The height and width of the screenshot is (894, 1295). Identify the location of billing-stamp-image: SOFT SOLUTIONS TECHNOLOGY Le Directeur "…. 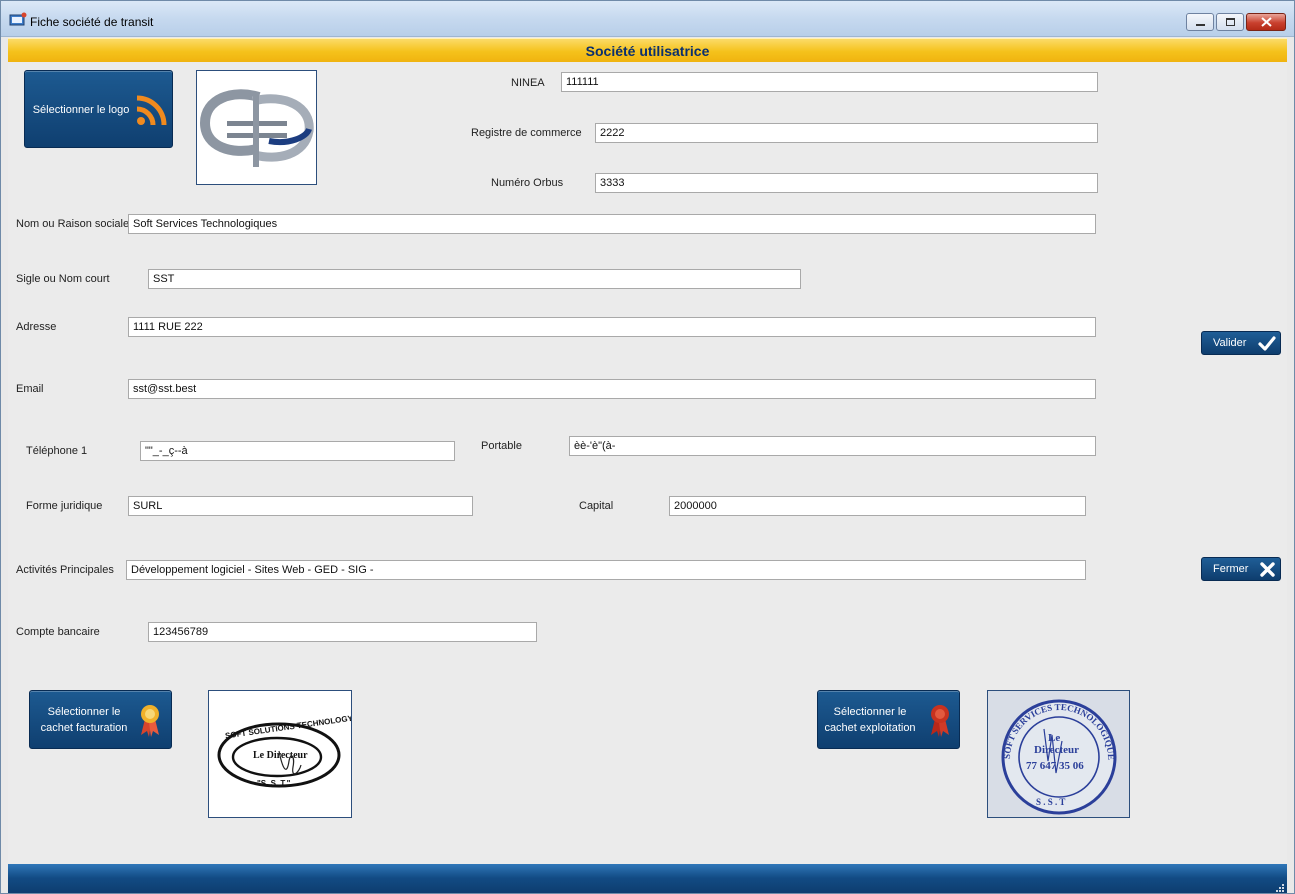
(281, 754).